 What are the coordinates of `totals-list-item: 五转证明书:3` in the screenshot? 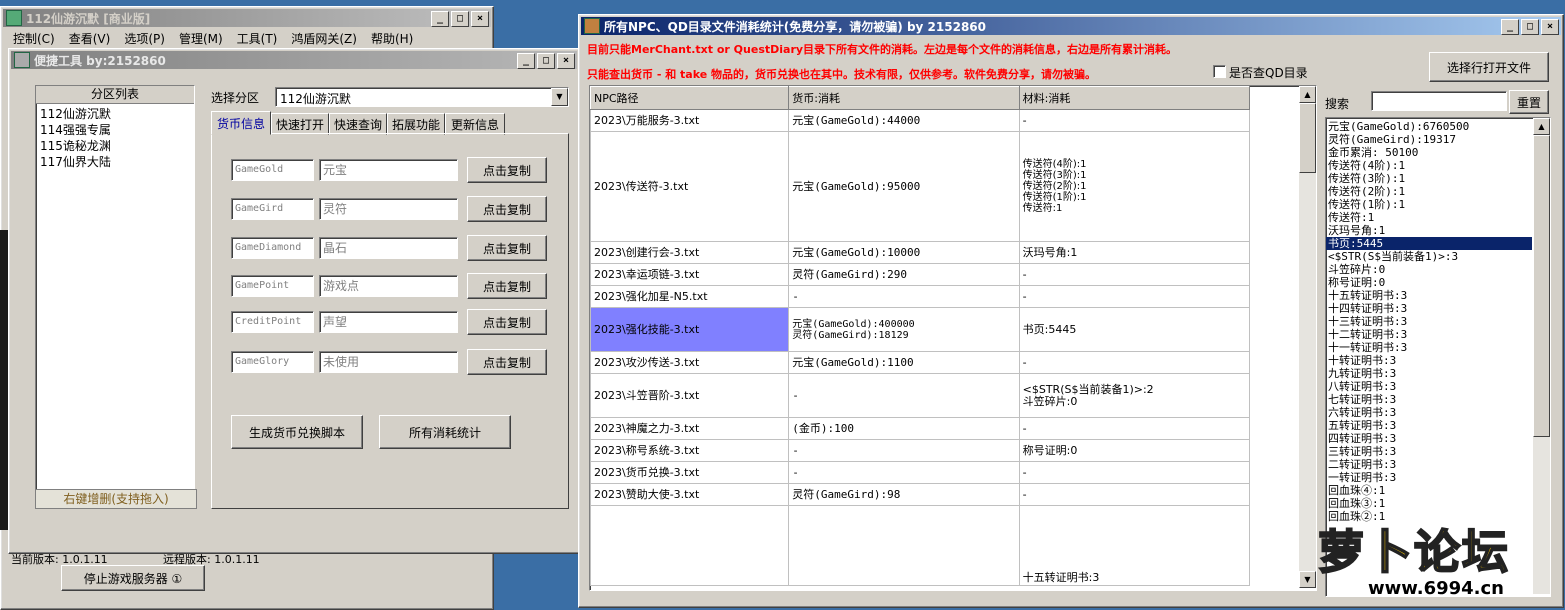 It's located at (1429, 425).